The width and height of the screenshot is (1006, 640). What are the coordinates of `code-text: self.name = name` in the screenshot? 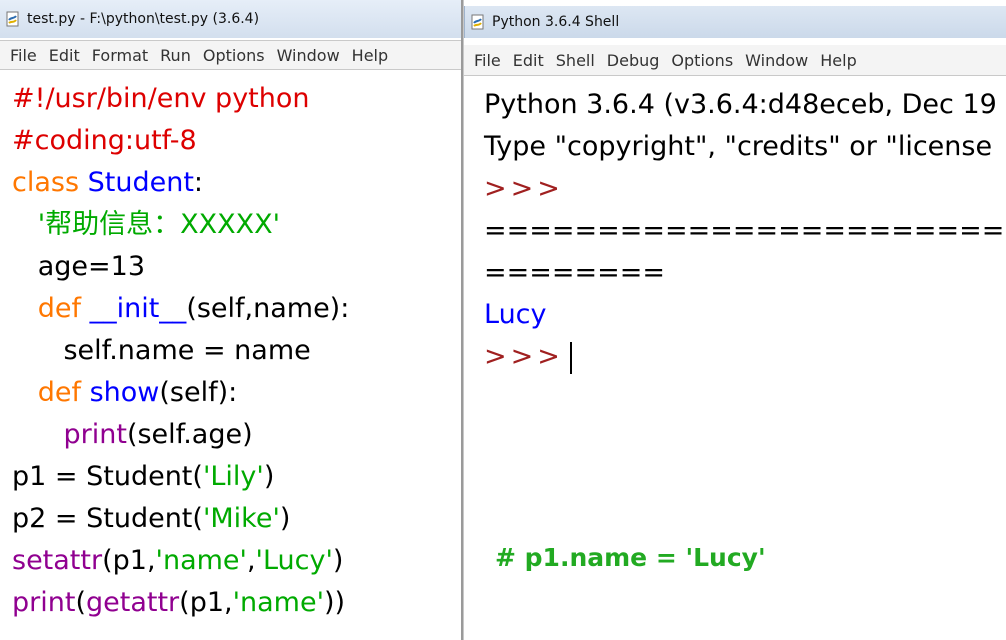 It's located at (161, 350).